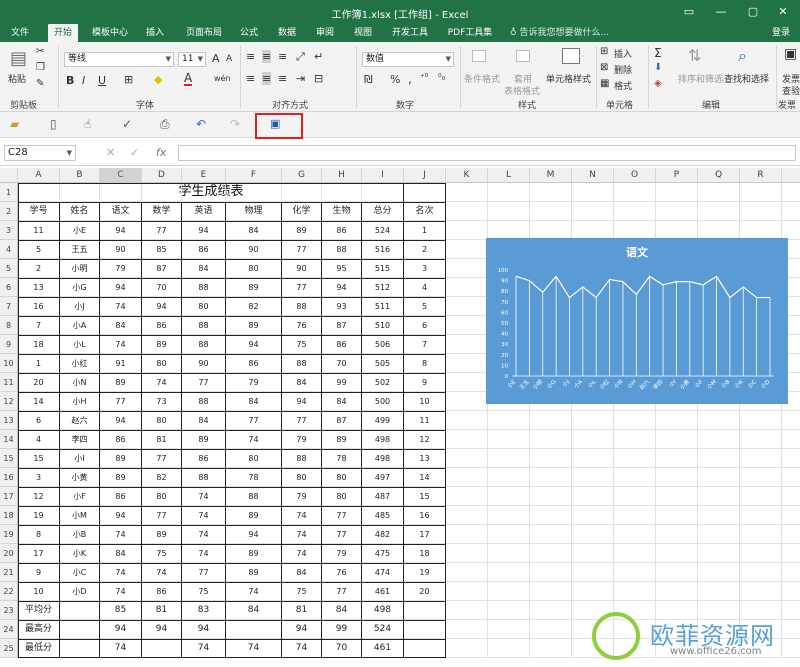  Describe the element at coordinates (383, 175) in the screenshot. I see `column-header-i: I` at that location.